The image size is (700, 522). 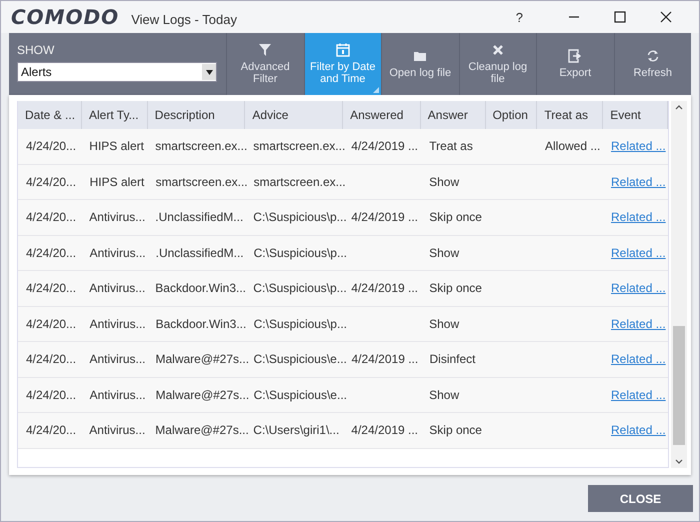 I want to click on window-title: View Logs - Today, so click(x=184, y=19).